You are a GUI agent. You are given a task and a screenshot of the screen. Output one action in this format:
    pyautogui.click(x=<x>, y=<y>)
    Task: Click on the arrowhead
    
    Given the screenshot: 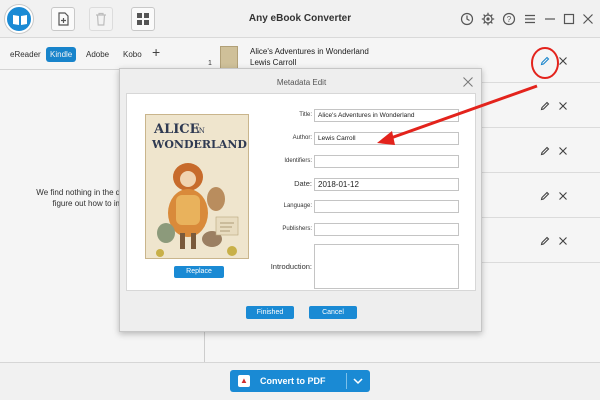 What is the action you would take?
    pyautogui.click(x=386, y=138)
    